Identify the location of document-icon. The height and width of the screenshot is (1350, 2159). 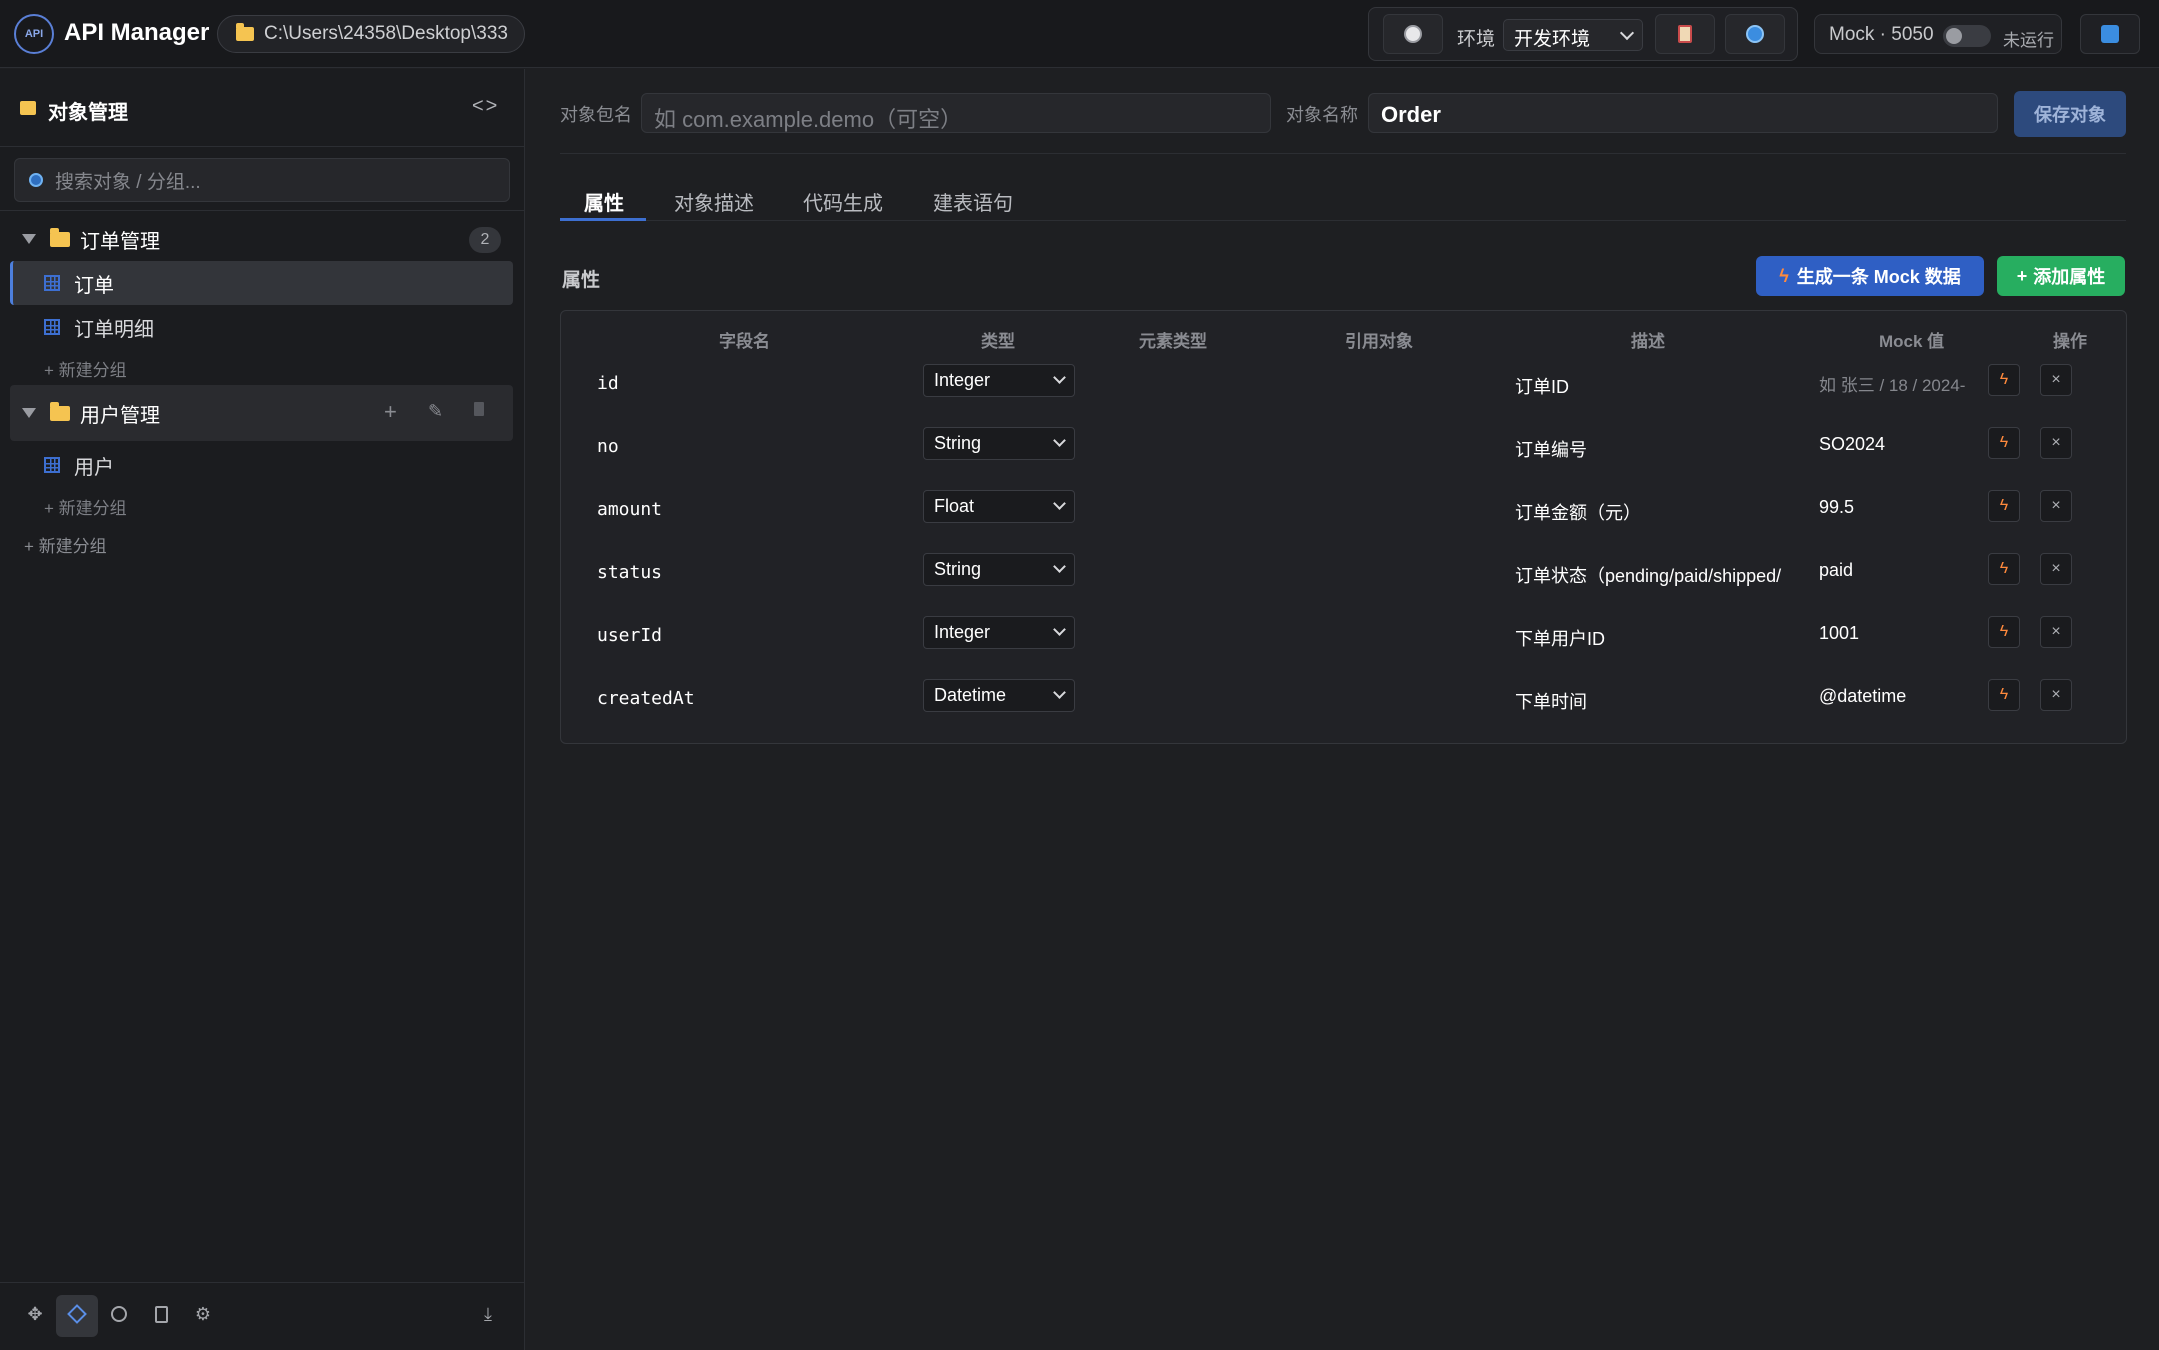
(161, 1314).